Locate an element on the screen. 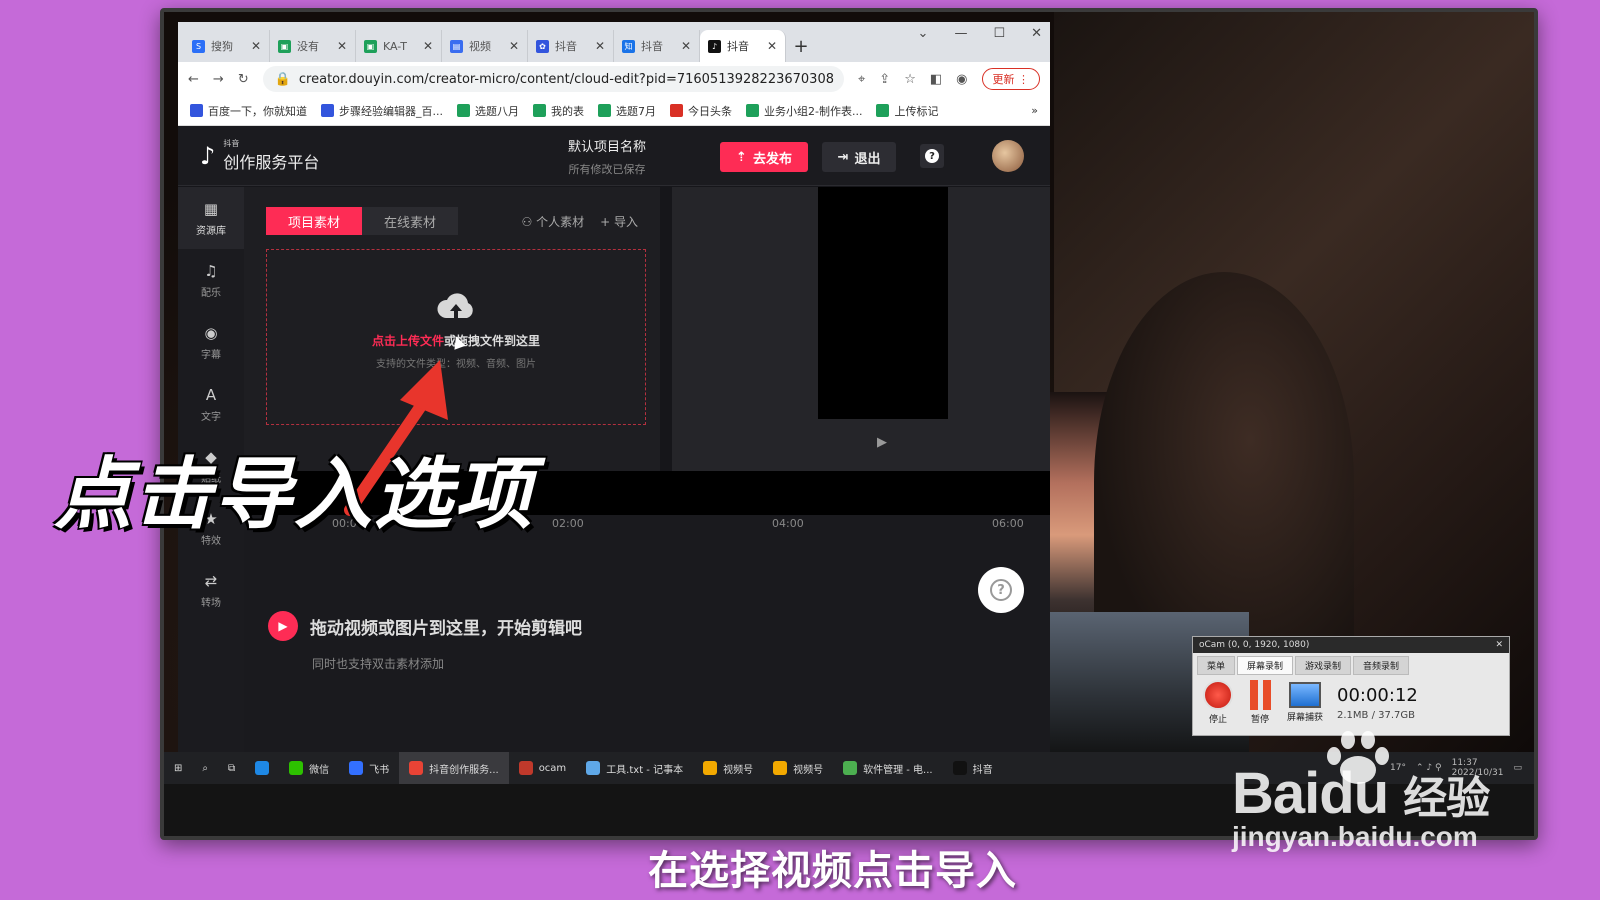 This screenshot has width=1600, height=900. profile-icon: ◉ is located at coordinates (961, 79).